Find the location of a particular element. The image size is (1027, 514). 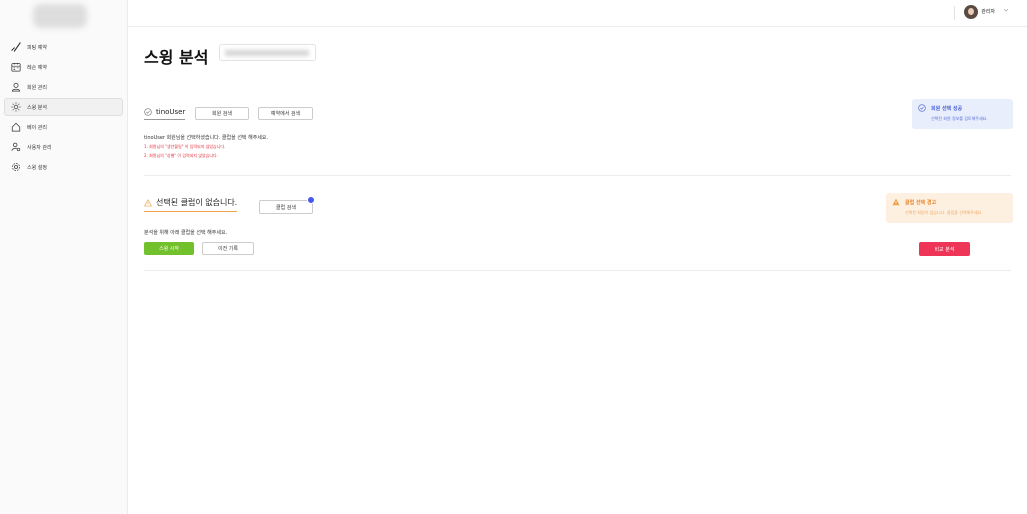

sidebar-item-label: 스윙 분석 is located at coordinates (37, 107).